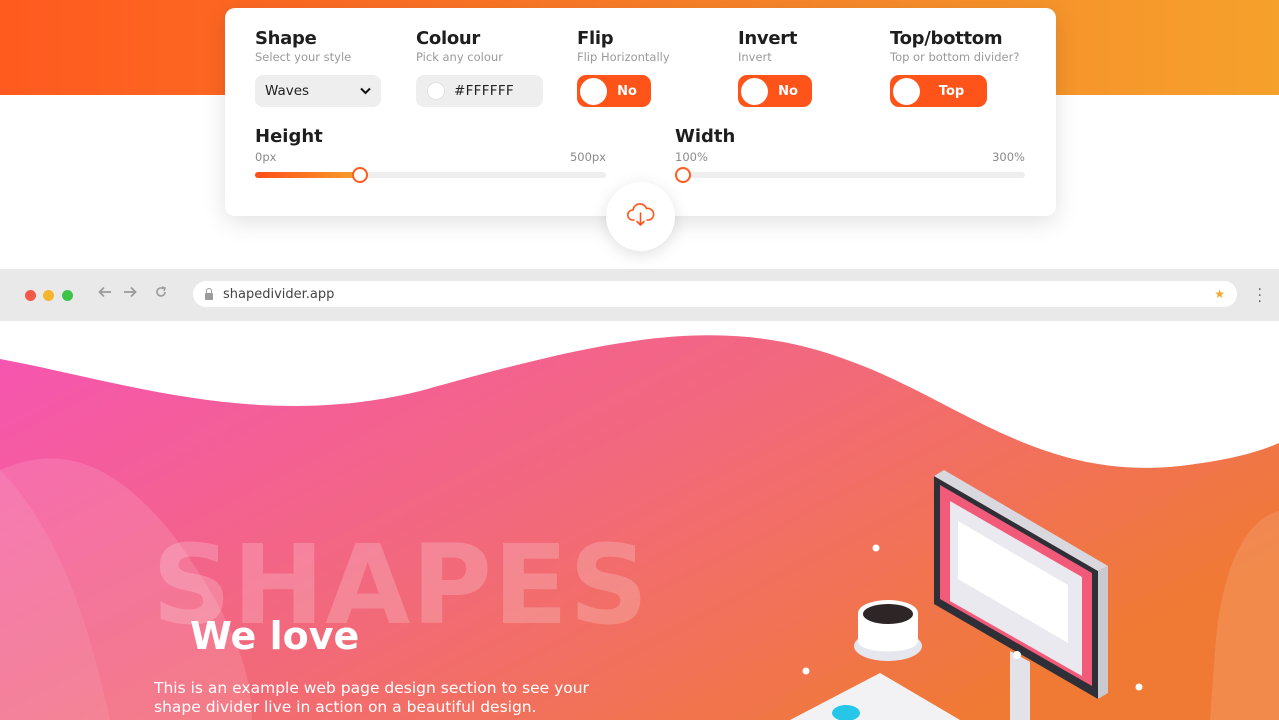 Image resolution: width=1279 pixels, height=720 pixels. Describe the element at coordinates (683, 175) in the screenshot. I see `width-slider-thumb` at that location.